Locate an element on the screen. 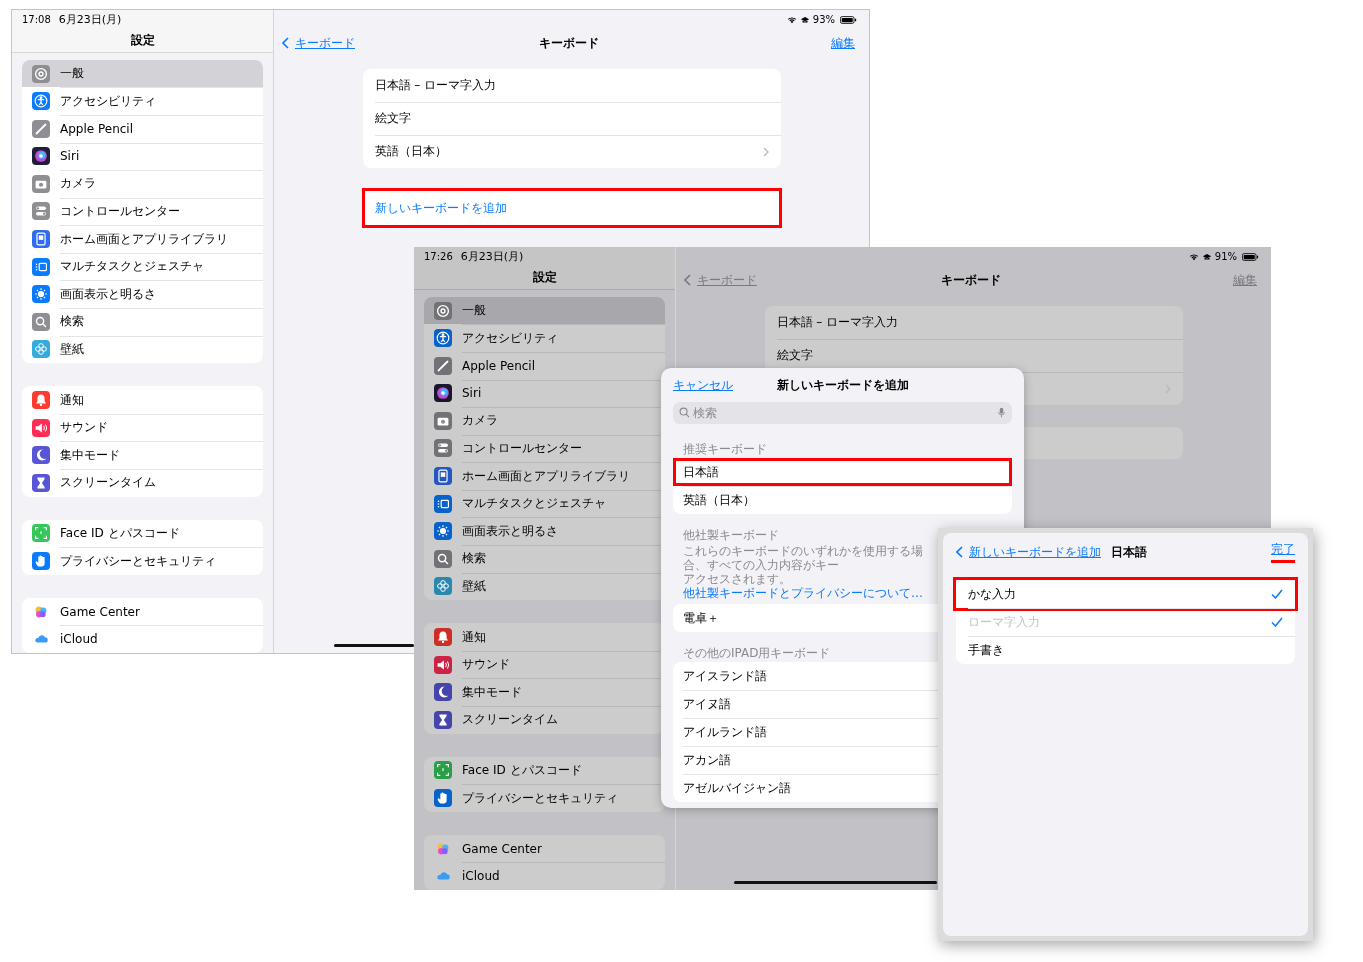 The width and height of the screenshot is (1363, 962). battery-percent: 93% is located at coordinates (823, 19).